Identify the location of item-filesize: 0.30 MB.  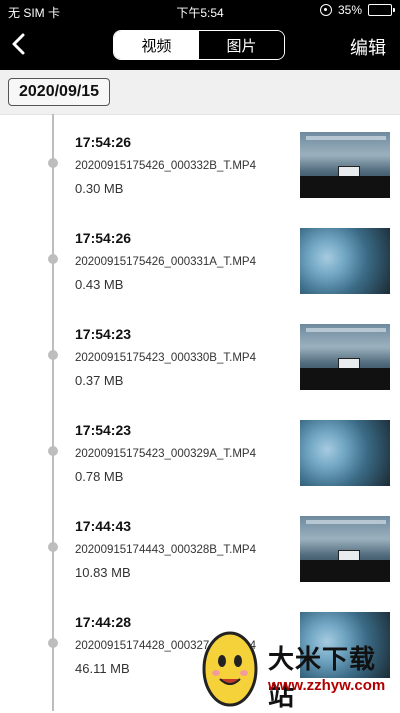
(99, 188).